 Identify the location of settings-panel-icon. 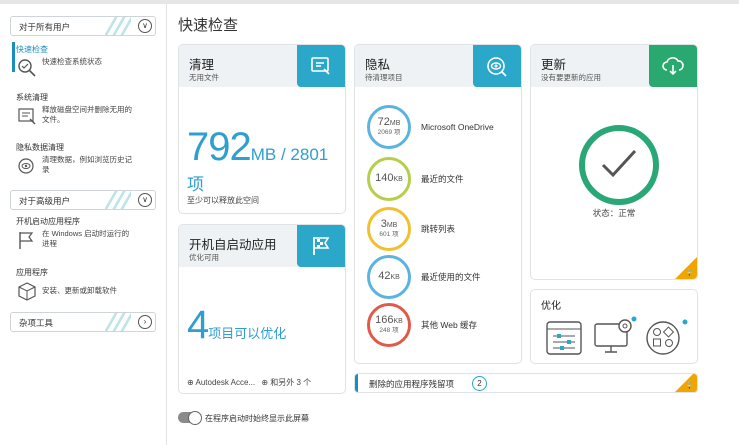
(564, 338).